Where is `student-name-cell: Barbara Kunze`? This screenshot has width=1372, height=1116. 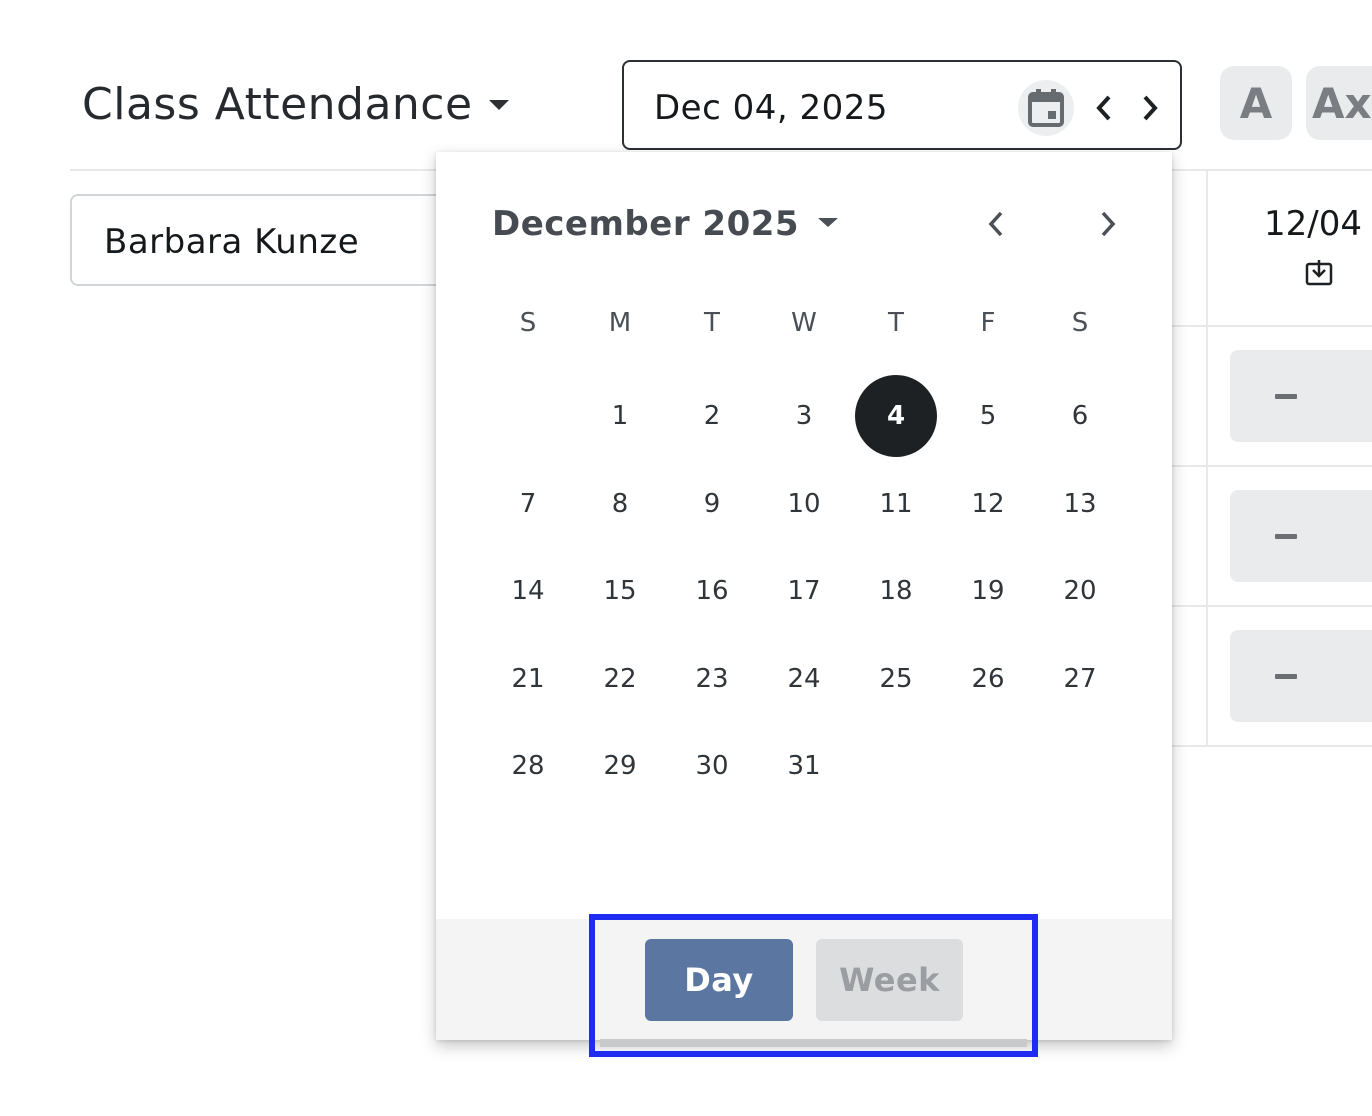
student-name-cell: Barbara Kunze is located at coordinates (270, 240).